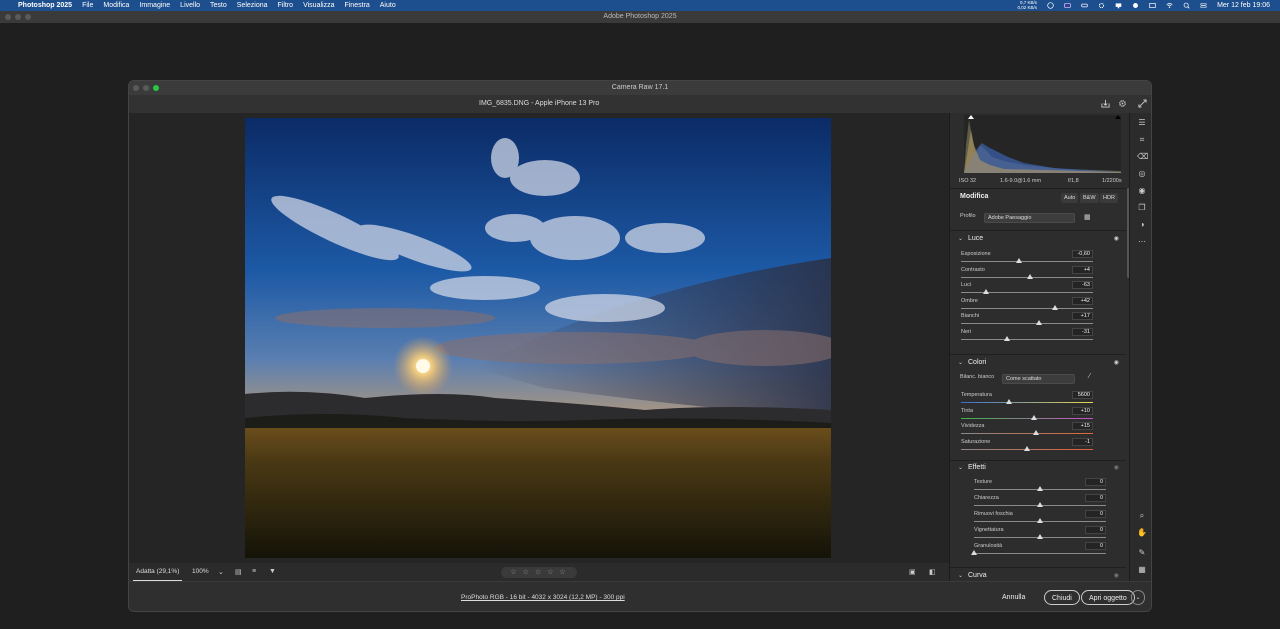 This screenshot has height=629, width=1280. Describe the element at coordinates (388, 5) in the screenshot. I see `menu-aiuto: Aiuto` at that location.